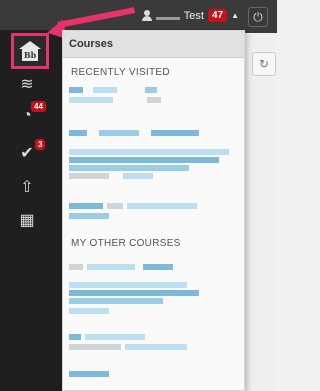 The height and width of the screenshot is (391, 320). Describe the element at coordinates (38, 106) in the screenshot. I see `due-count-badge: 44` at that location.